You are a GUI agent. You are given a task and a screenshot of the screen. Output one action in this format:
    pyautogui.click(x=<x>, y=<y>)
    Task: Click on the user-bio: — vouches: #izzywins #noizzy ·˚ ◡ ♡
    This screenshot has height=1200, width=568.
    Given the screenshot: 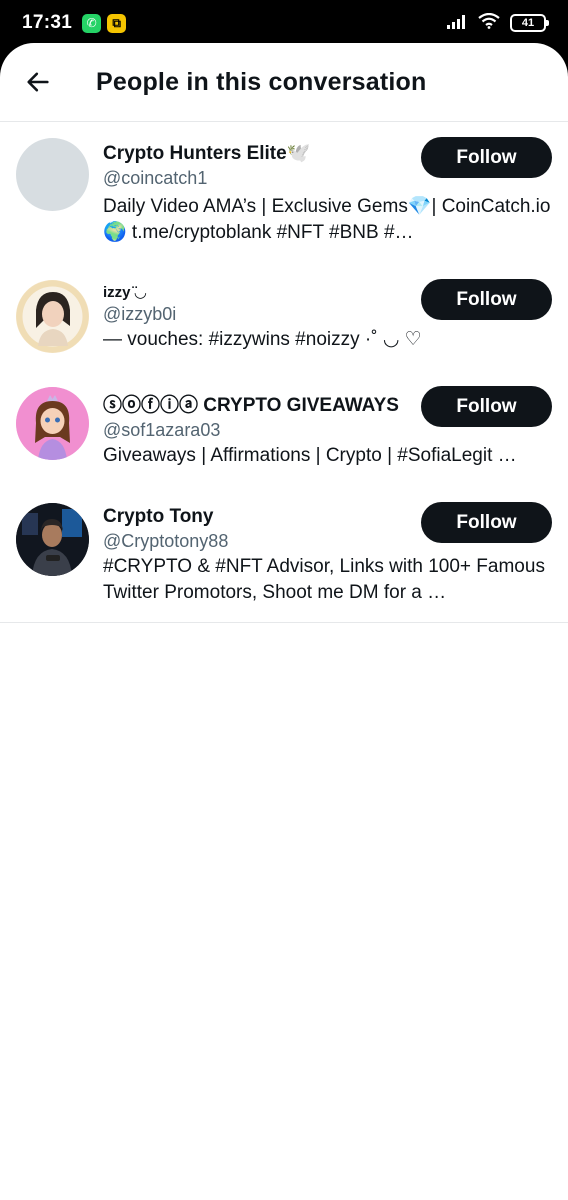 What is the action you would take?
    pyautogui.click(x=262, y=339)
    